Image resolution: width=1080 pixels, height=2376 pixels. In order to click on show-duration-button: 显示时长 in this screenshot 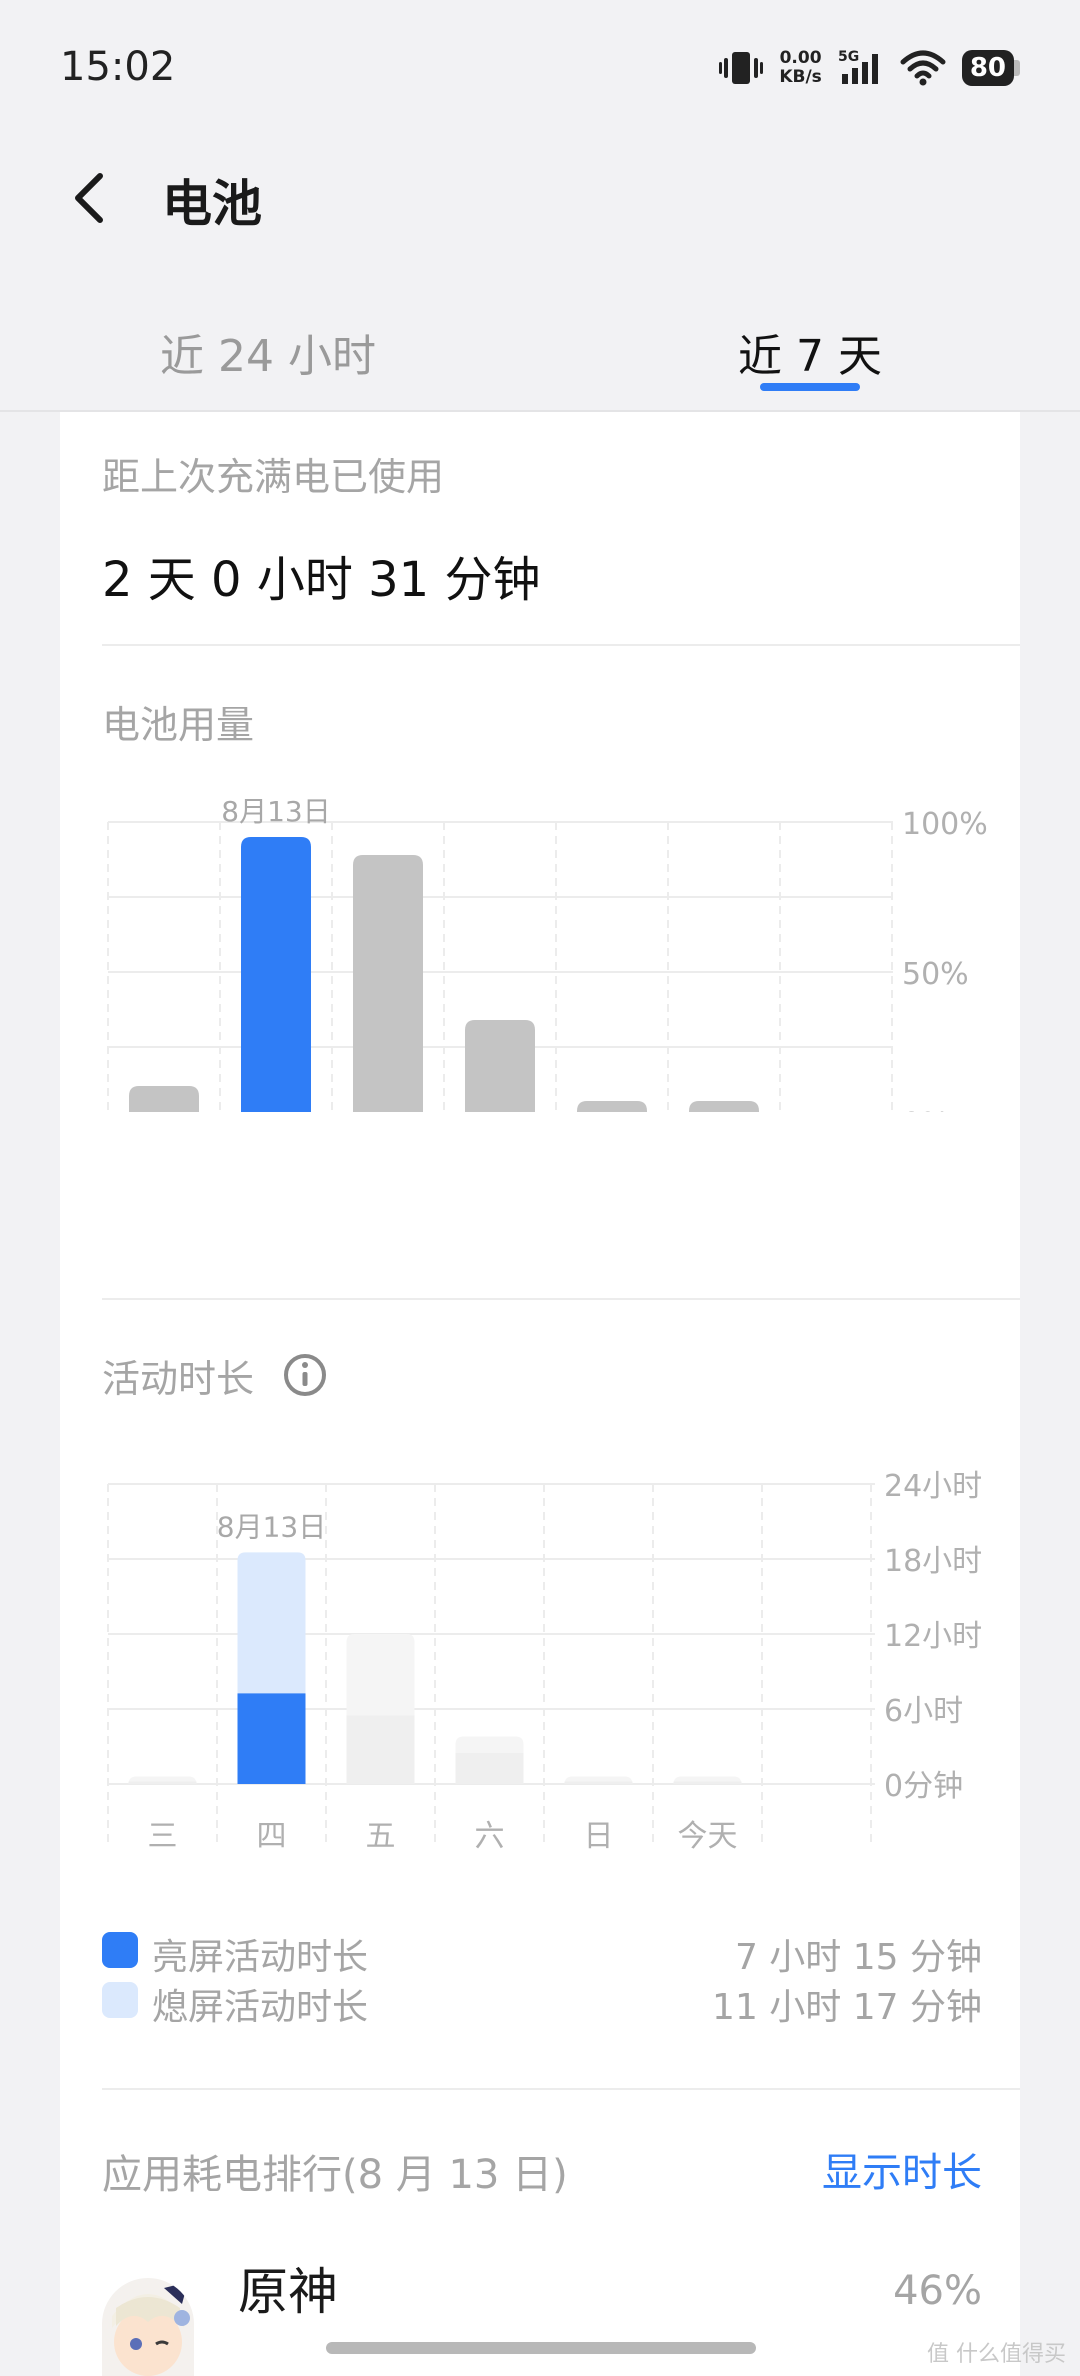, I will do `click(902, 2169)`.